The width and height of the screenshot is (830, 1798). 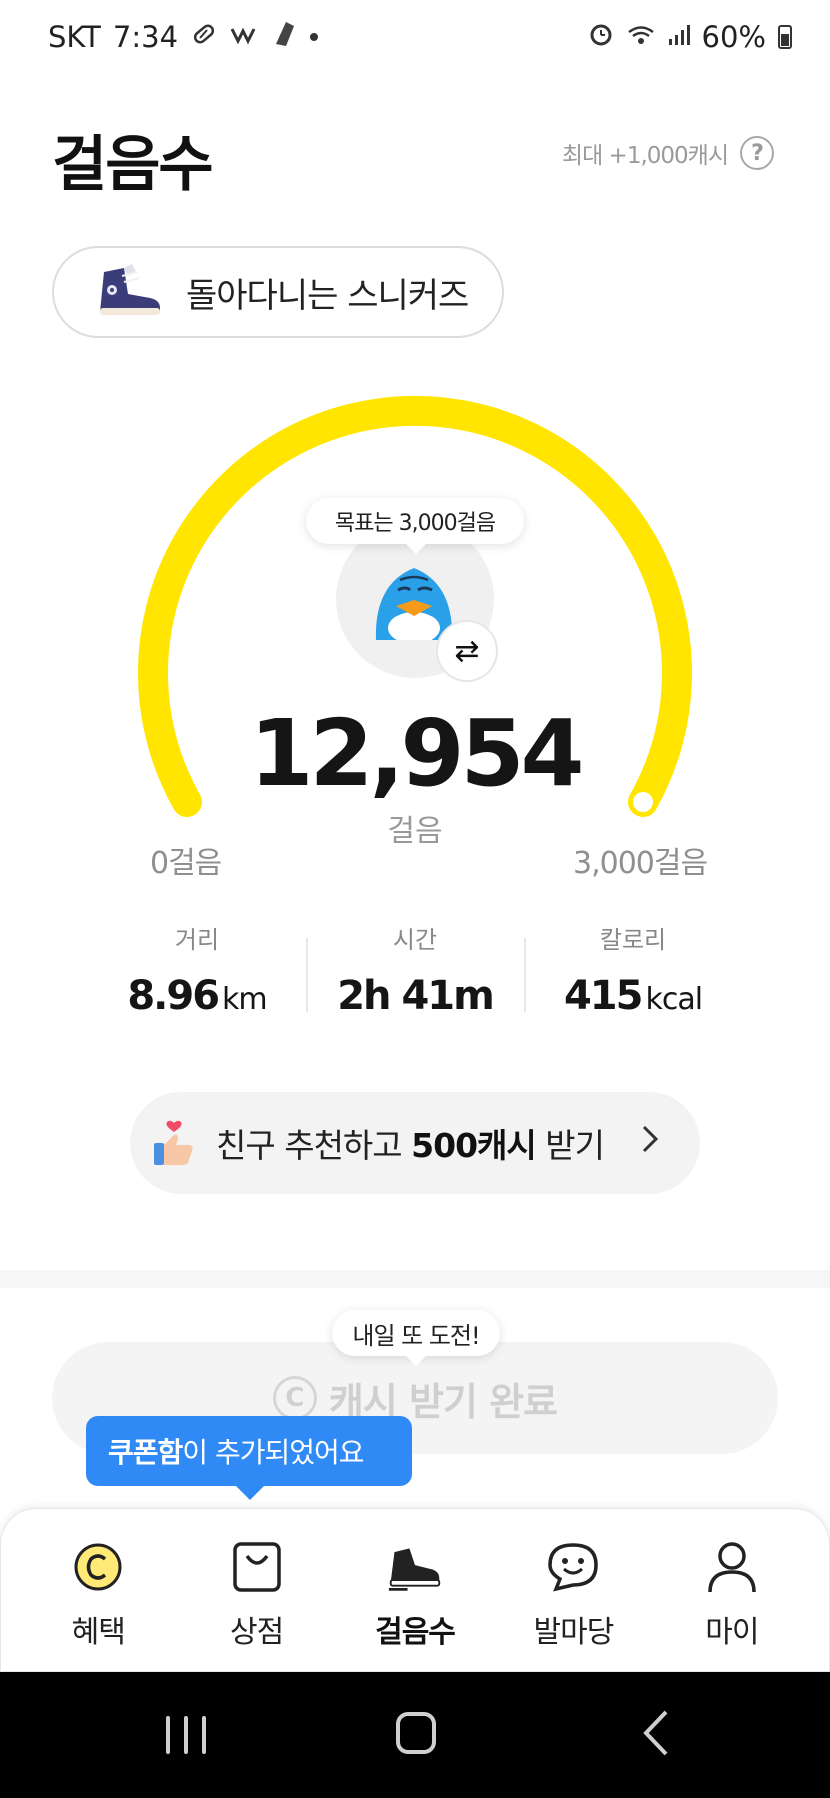 I want to click on step-count: 12,954, so click(x=416, y=753).